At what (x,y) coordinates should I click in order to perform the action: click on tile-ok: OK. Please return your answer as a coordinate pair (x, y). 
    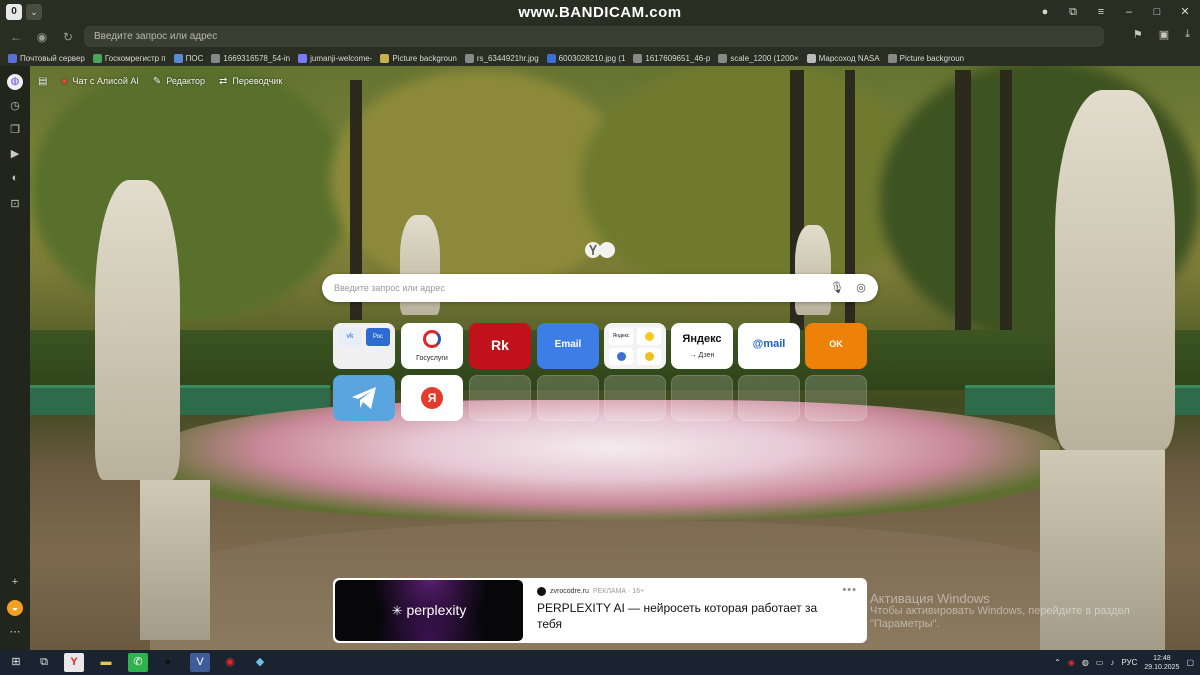
    Looking at the image, I should click on (836, 346).